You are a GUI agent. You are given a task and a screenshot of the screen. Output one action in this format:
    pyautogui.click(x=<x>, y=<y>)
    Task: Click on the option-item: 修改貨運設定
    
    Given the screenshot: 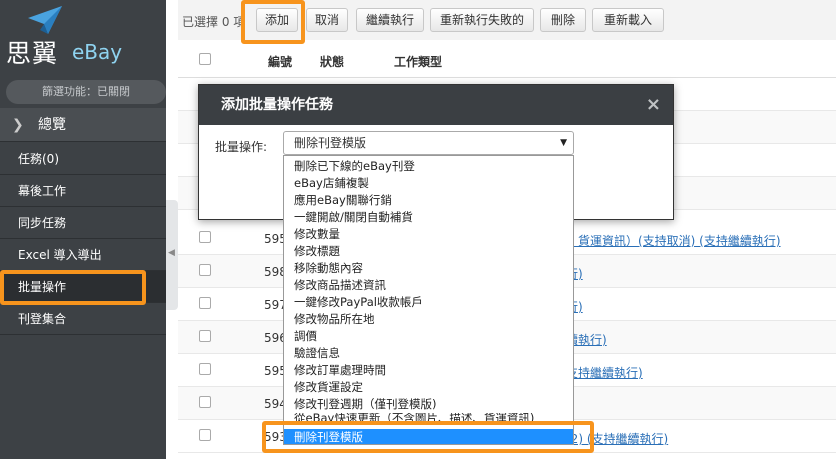 What is the action you would take?
    pyautogui.click(x=428, y=387)
    